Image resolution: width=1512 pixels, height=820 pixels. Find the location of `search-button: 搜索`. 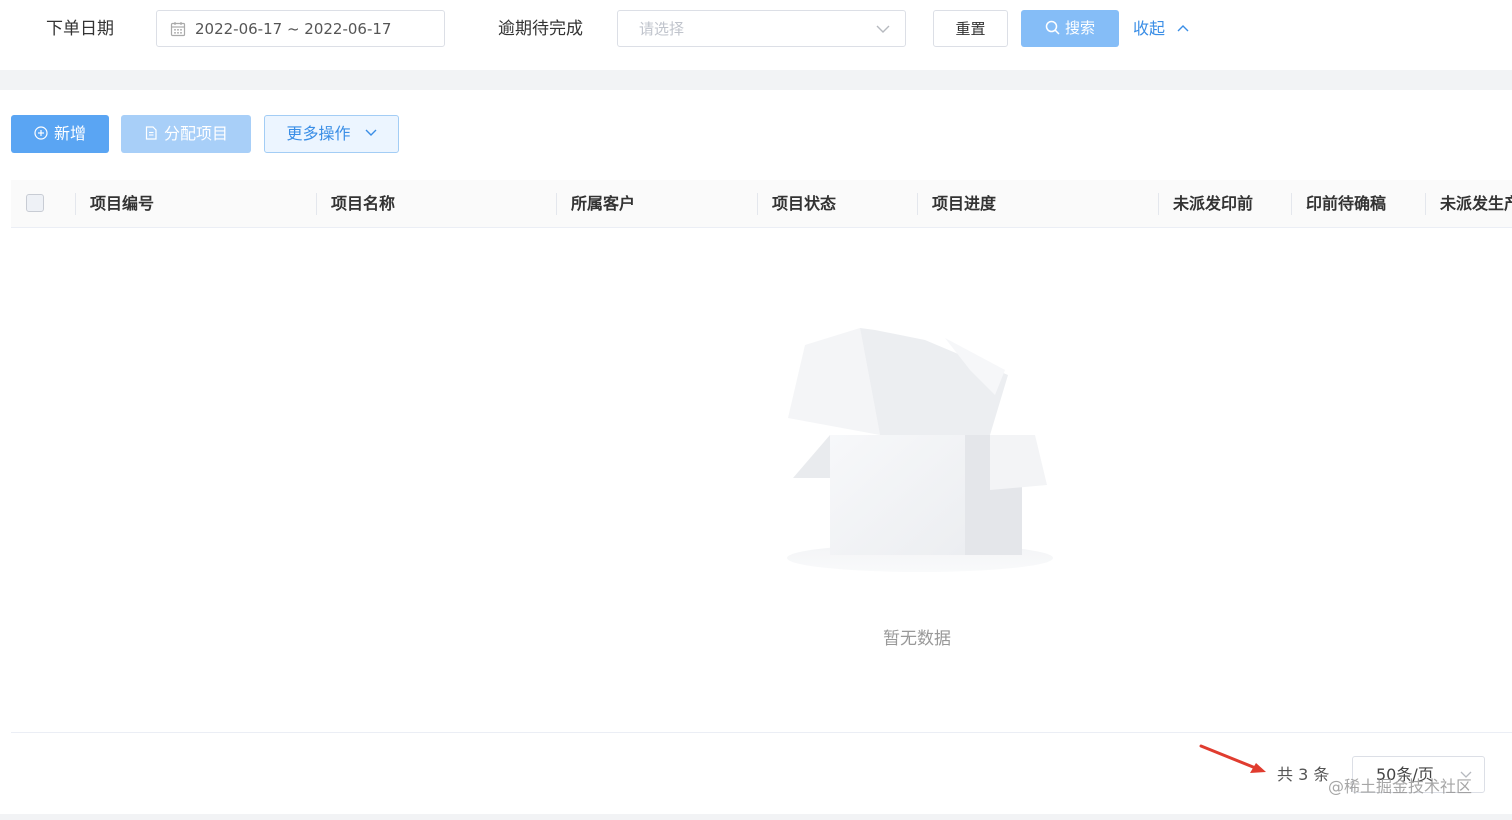

search-button: 搜索 is located at coordinates (1070, 28).